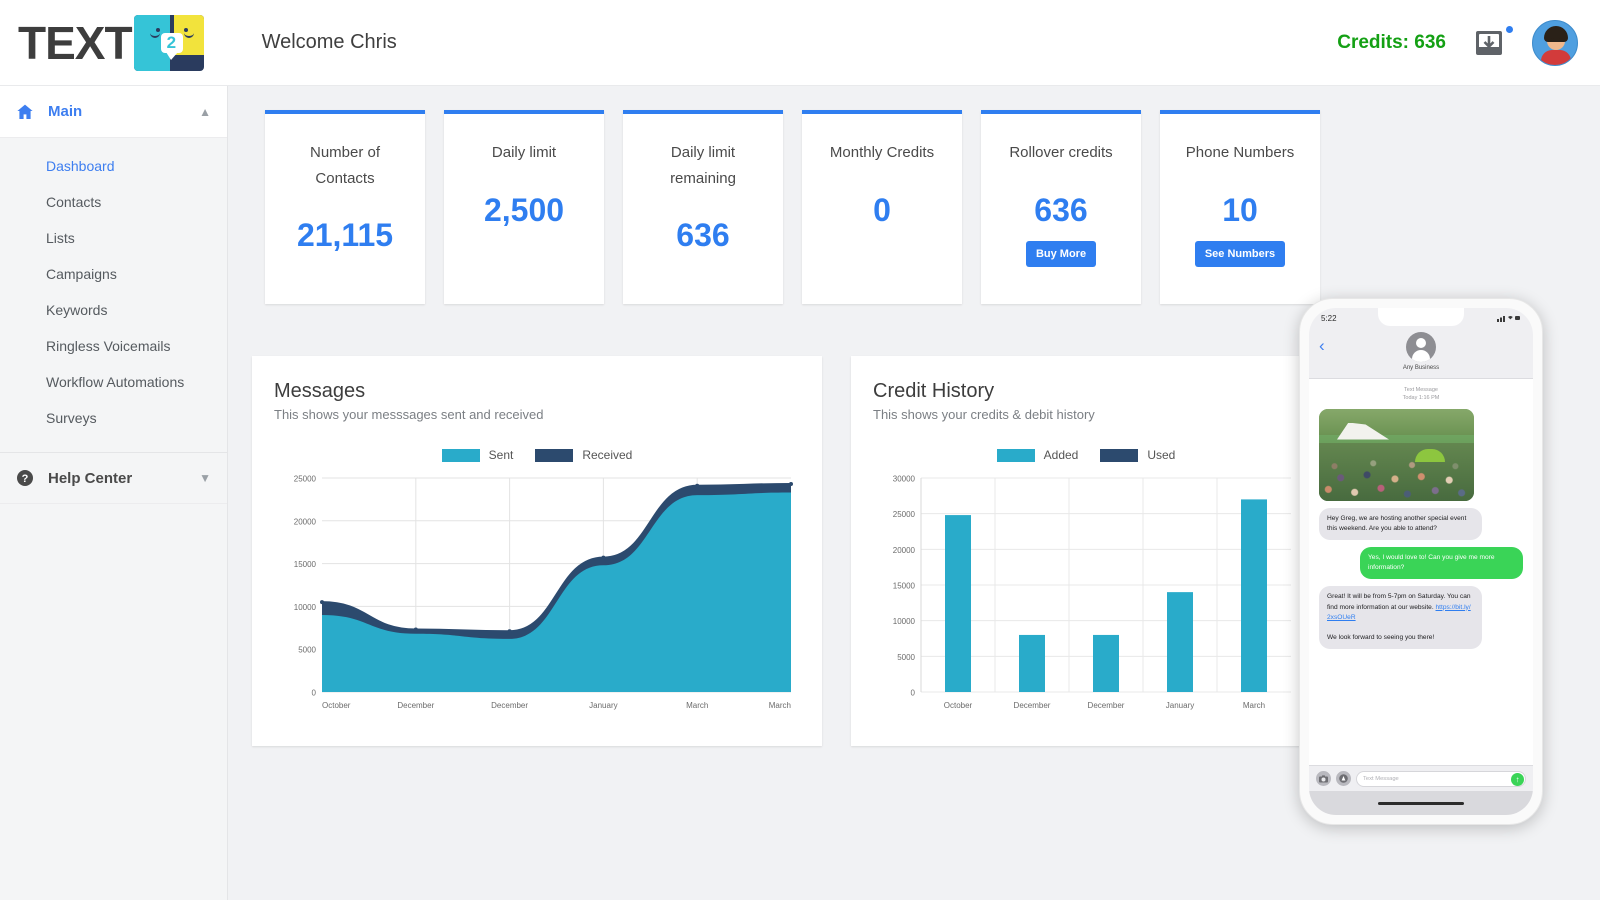 Image resolution: width=1600 pixels, height=900 pixels. What do you see at coordinates (1343, 778) in the screenshot?
I see `app-store-icon` at bounding box center [1343, 778].